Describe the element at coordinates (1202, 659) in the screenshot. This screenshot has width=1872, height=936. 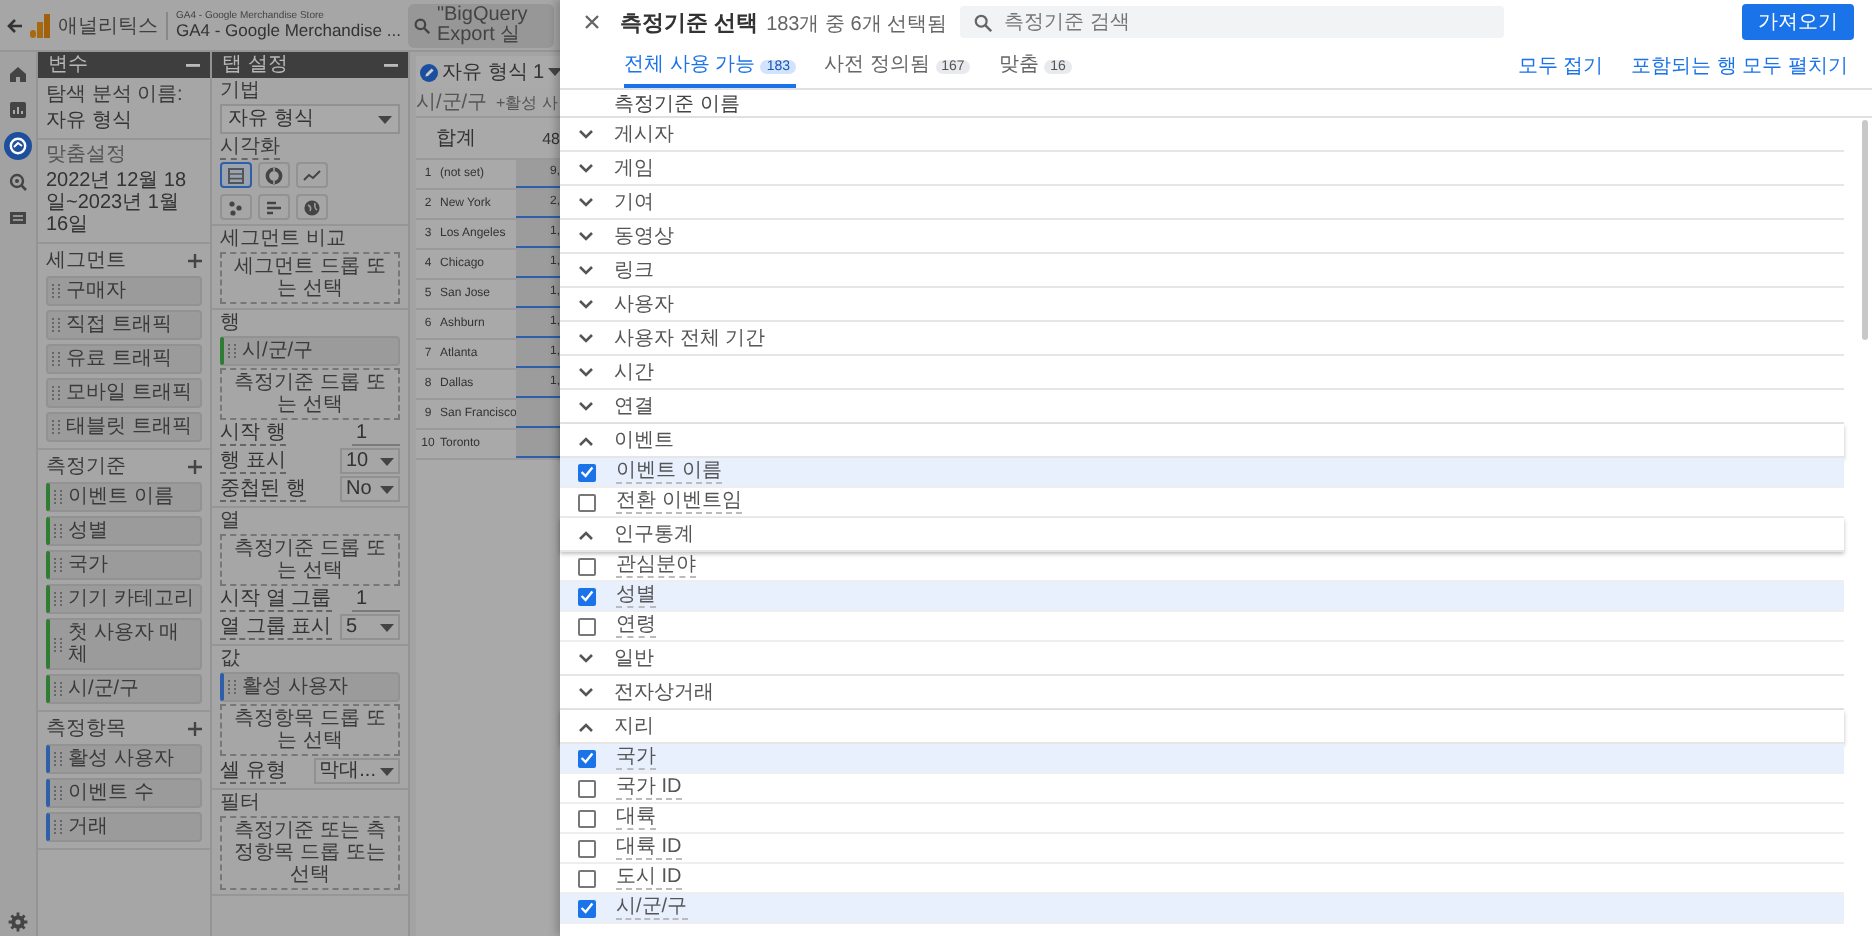
I see `group-row: 일반` at that location.